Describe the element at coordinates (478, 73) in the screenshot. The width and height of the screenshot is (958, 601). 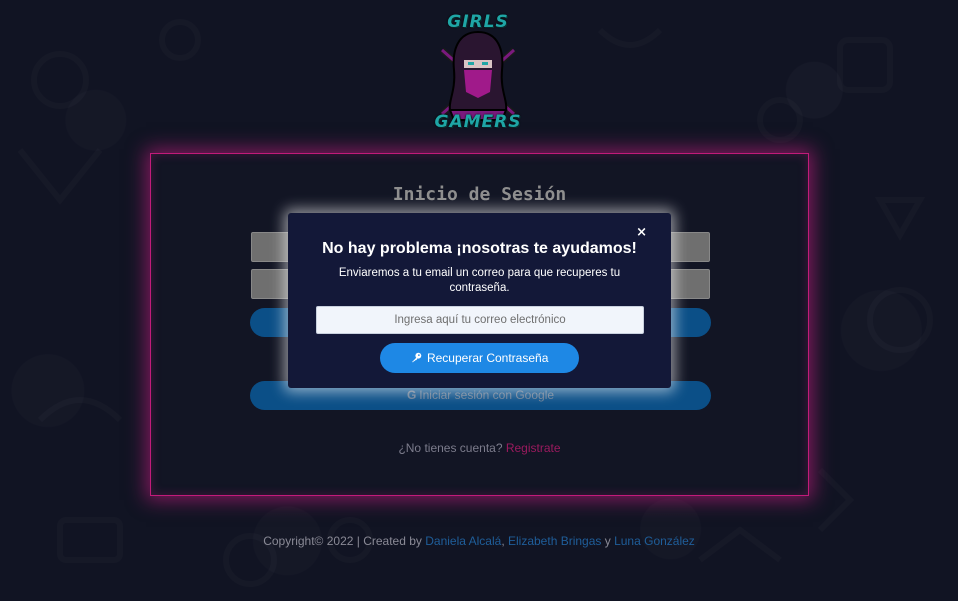
I see `girls-gamers-logo: GIRLS GAMERS` at that location.